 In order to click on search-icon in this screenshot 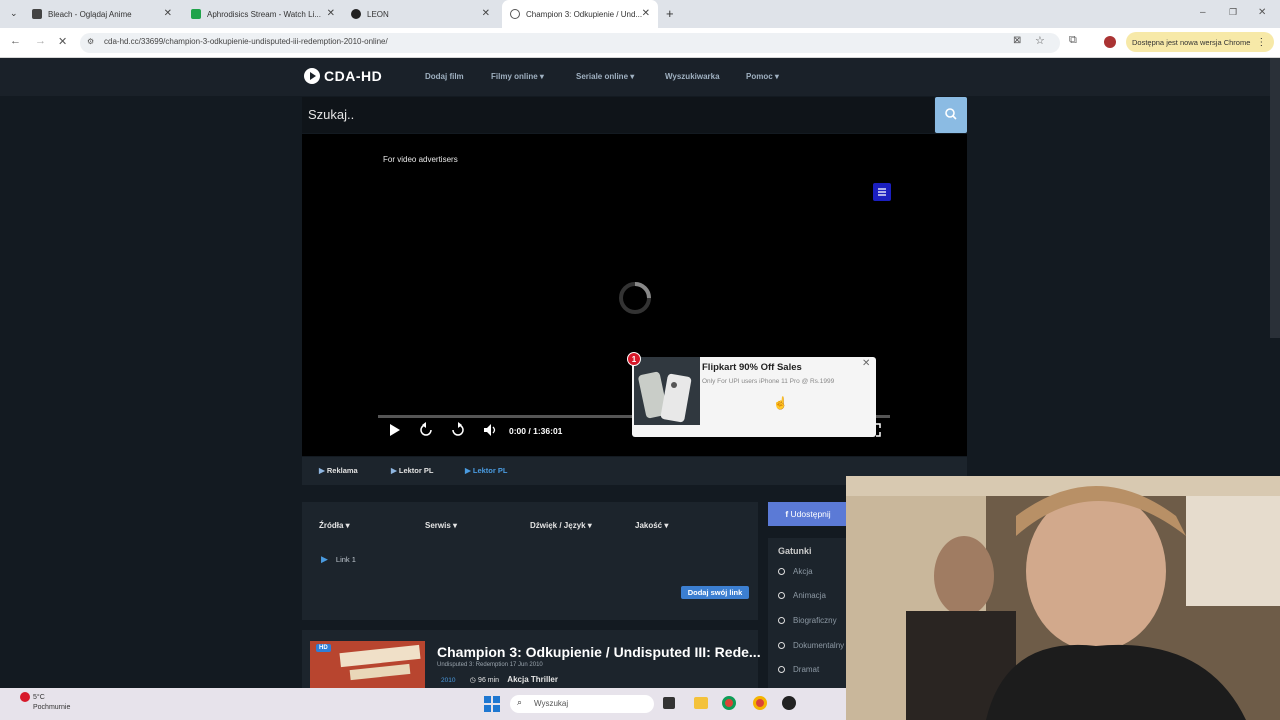, I will do `click(951, 114)`.